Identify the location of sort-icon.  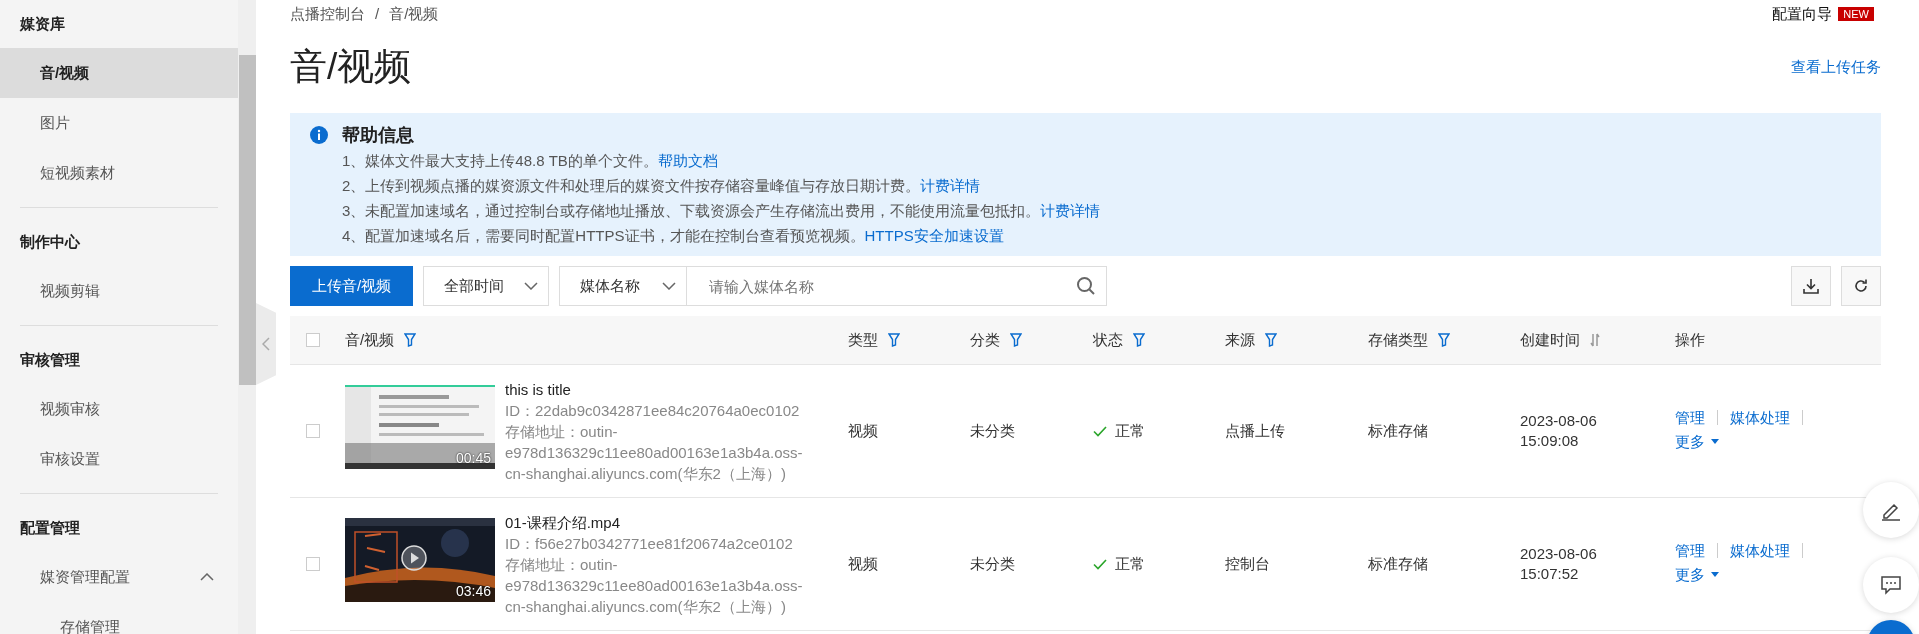
(1595, 340).